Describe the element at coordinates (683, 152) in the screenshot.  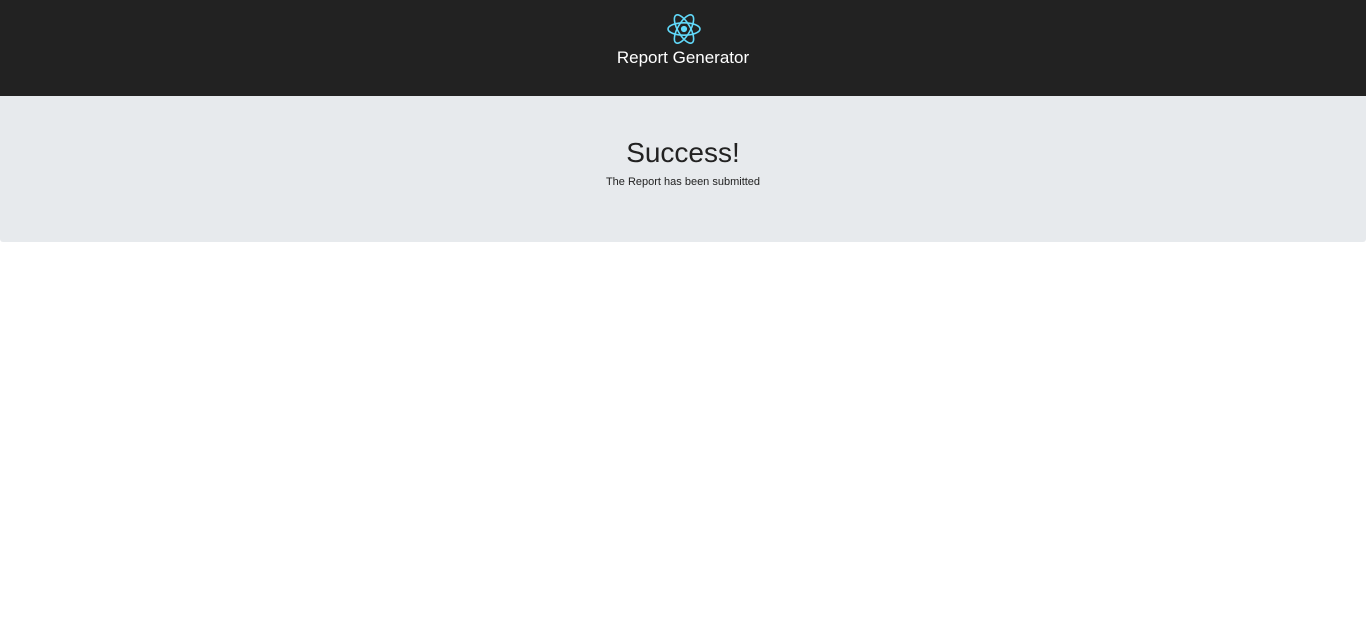
I see `success-heading: Success!` at that location.